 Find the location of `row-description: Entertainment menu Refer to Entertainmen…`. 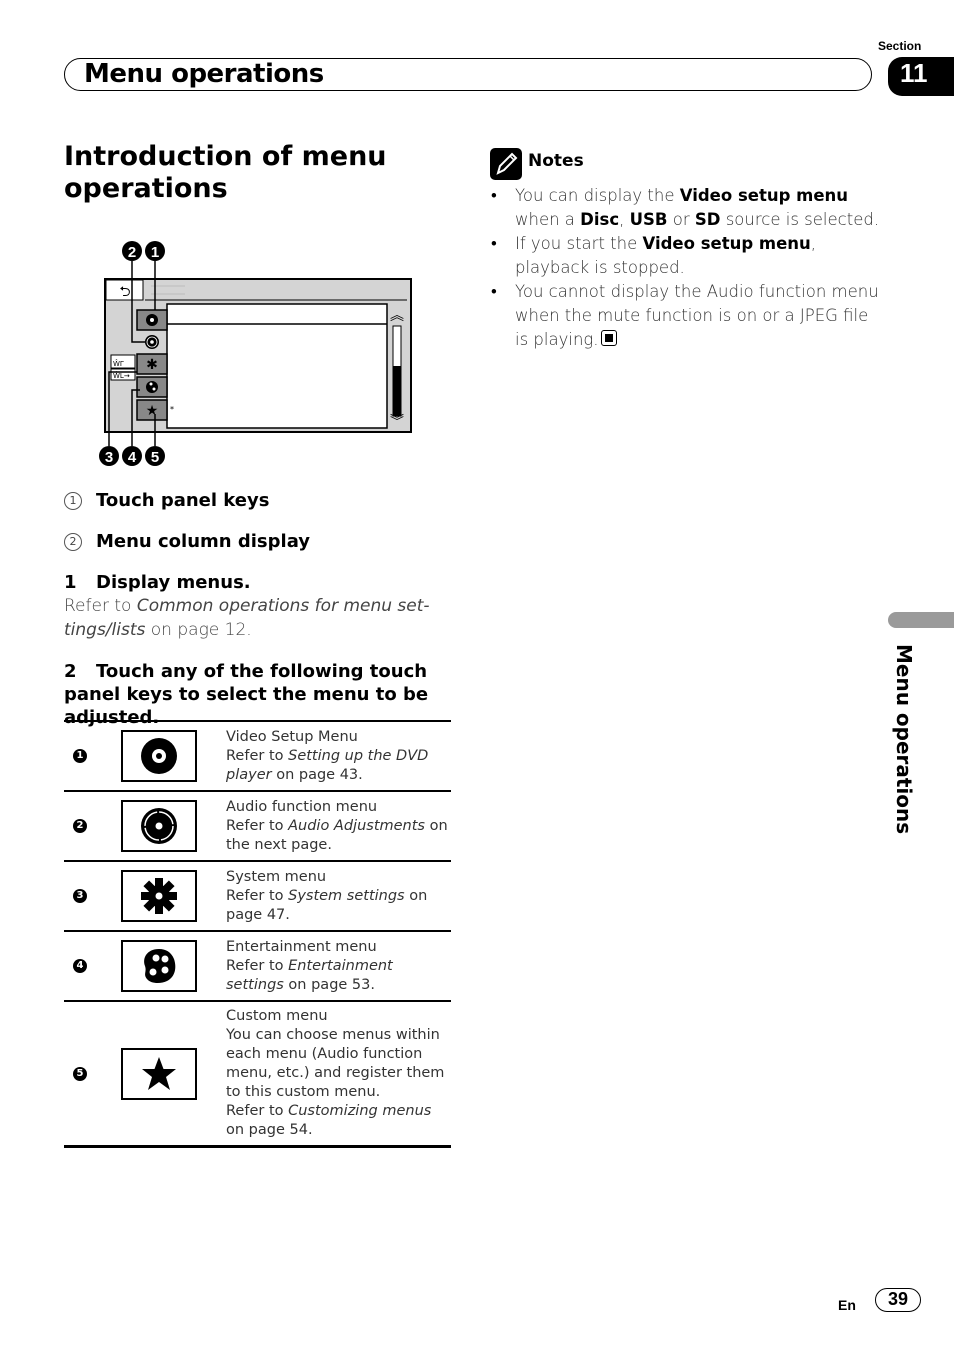

row-description: Entertainment menu Refer to Entertainmen… is located at coordinates (309, 965).